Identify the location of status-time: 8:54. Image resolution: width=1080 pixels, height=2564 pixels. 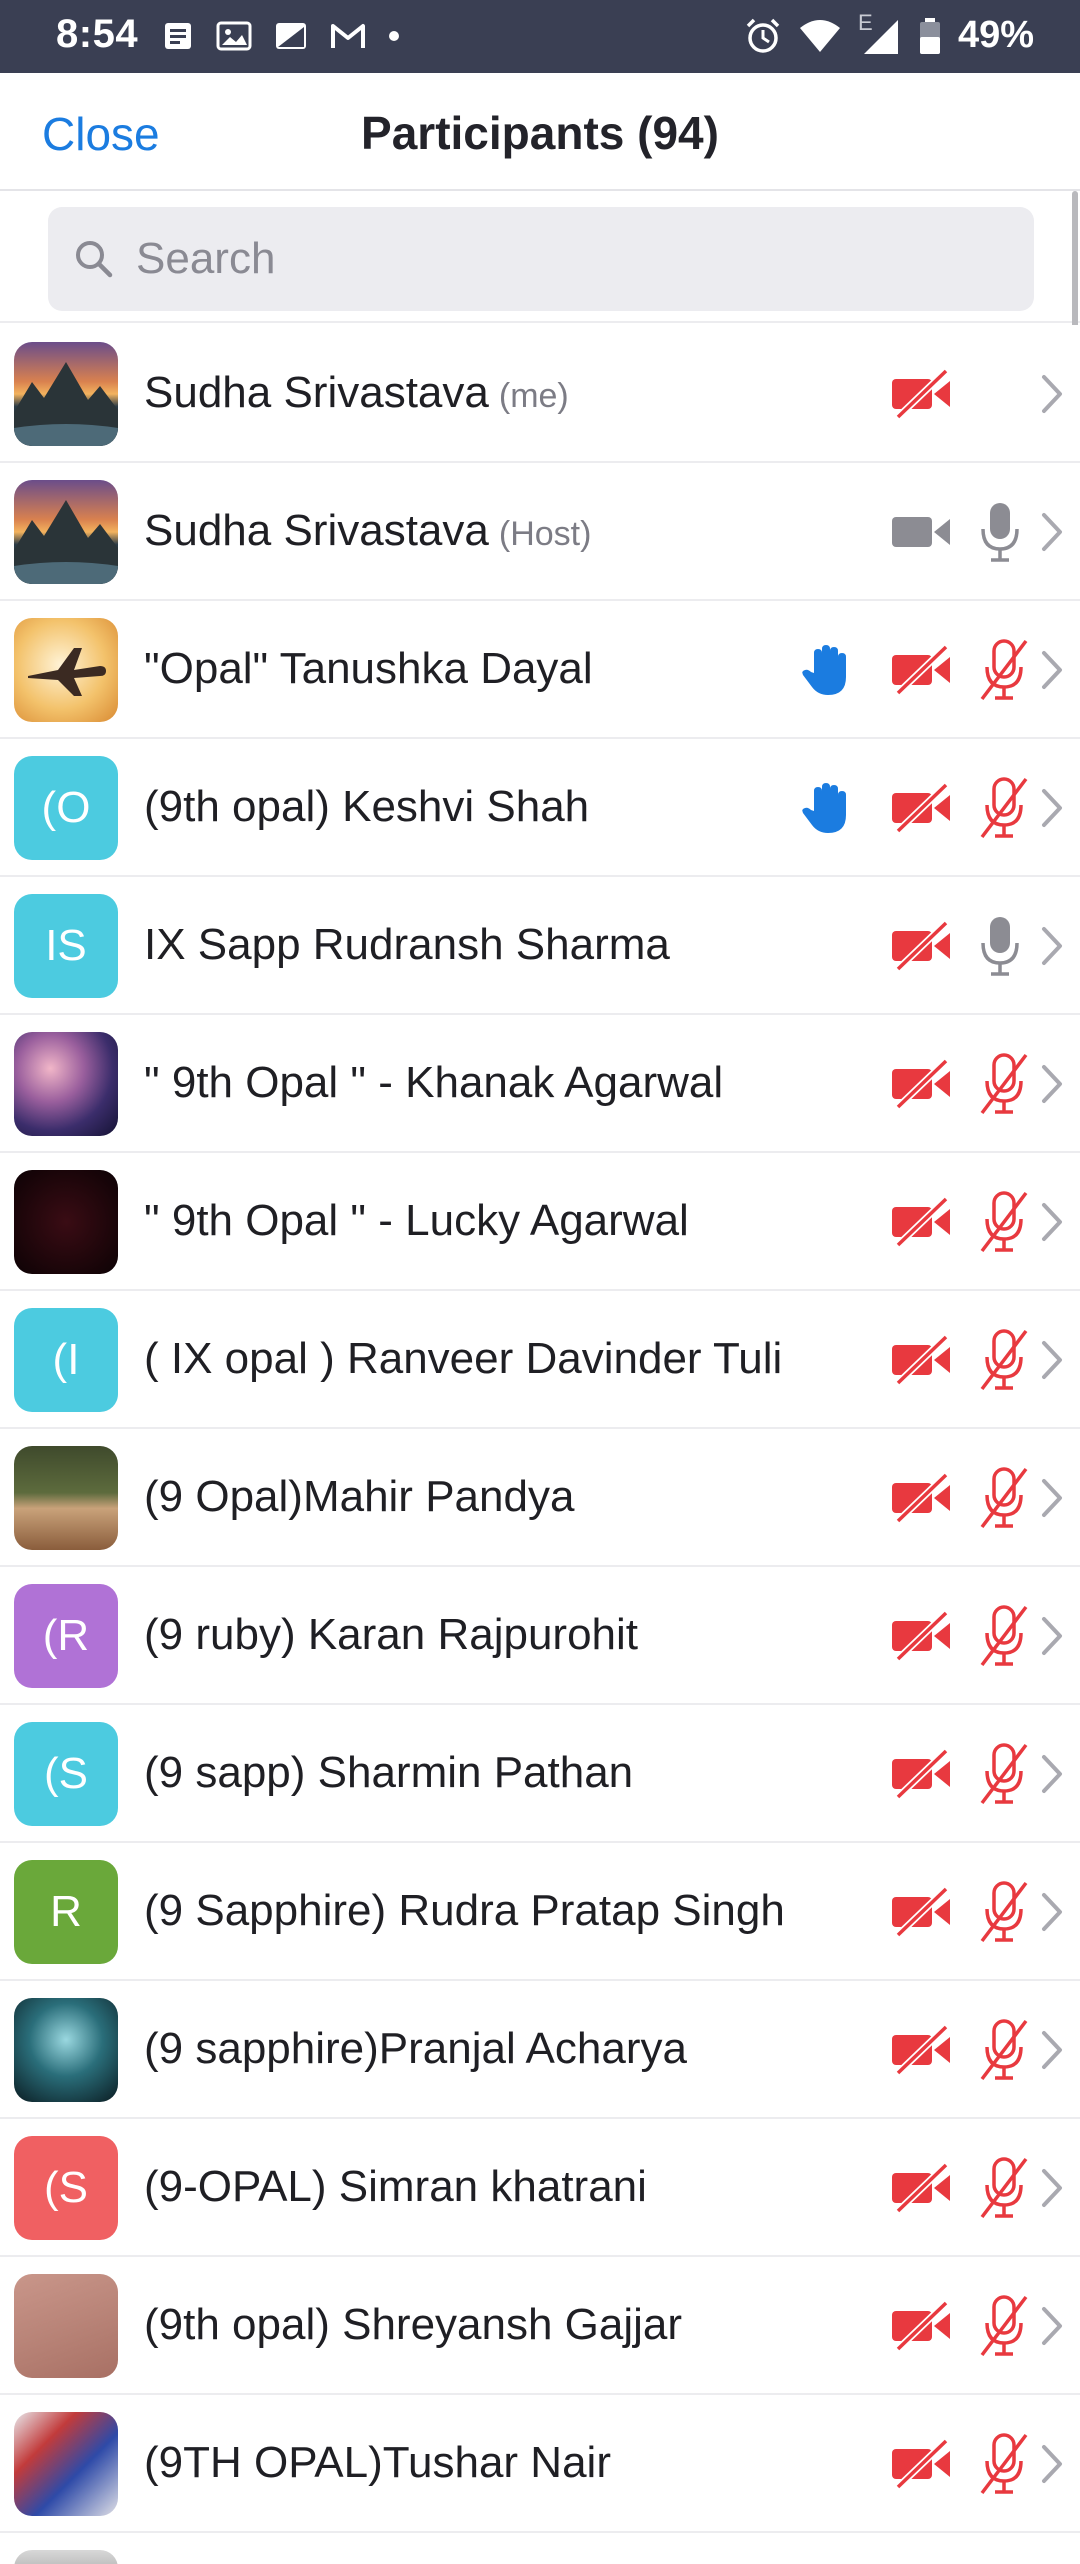
(97, 34).